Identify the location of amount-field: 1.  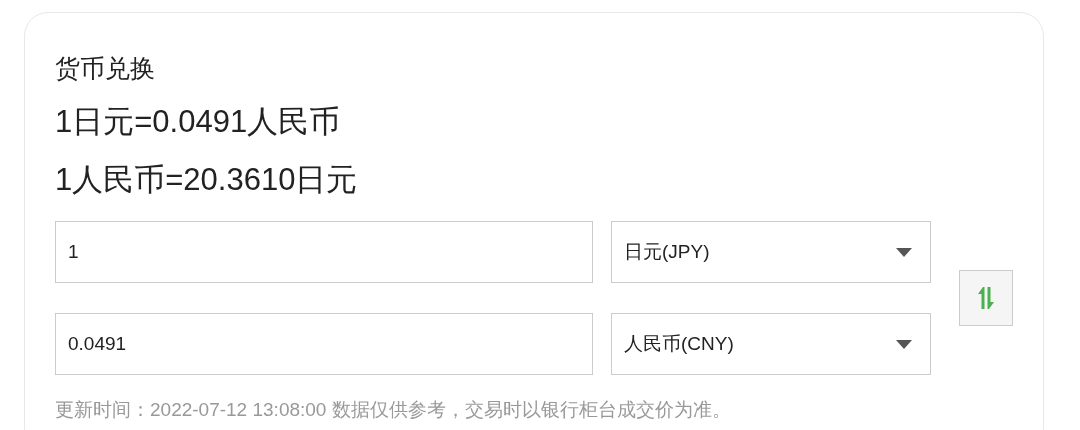
(324, 252).